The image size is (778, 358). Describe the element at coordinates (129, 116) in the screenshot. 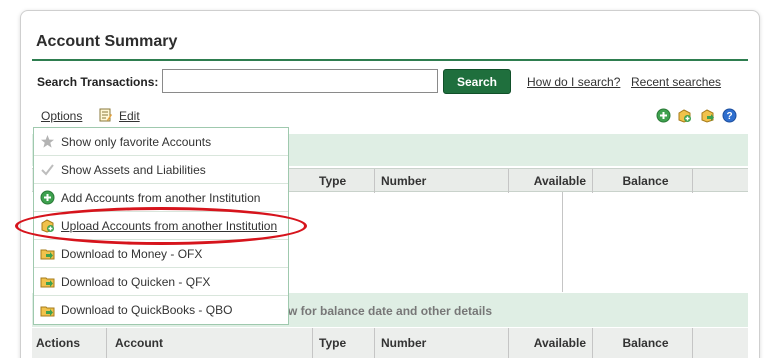

I see `edit-link: Edit` at that location.